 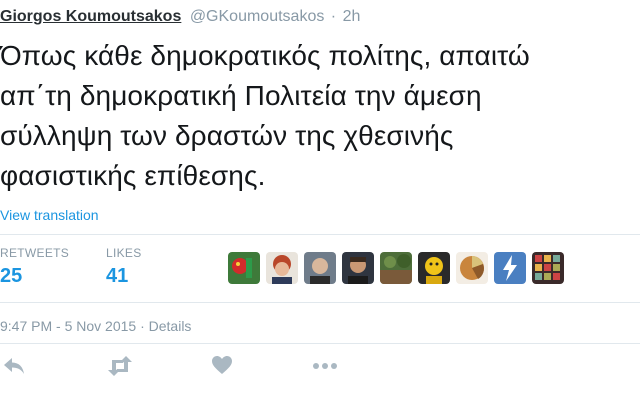 I want to click on tweet-text-line: σύλληψη των δραστών της χθεσινής, so click(x=227, y=135).